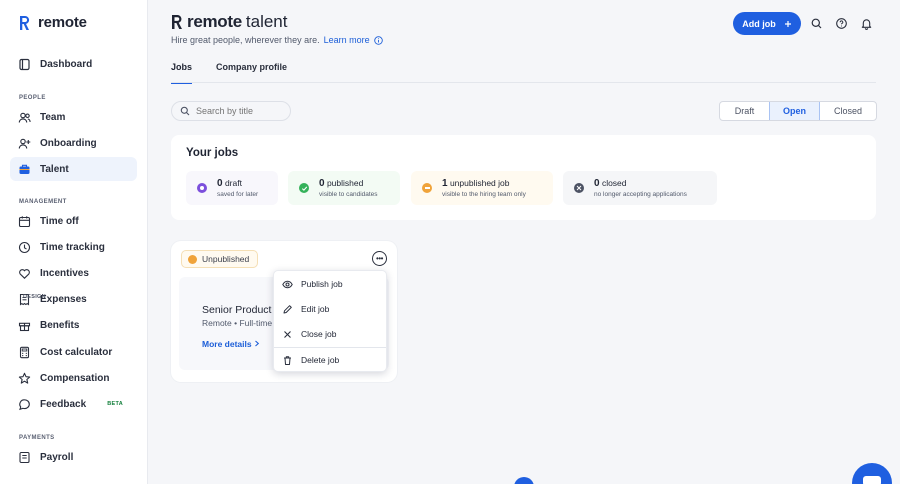 Image resolution: width=900 pixels, height=484 pixels. I want to click on draft-status-icon, so click(202, 188).